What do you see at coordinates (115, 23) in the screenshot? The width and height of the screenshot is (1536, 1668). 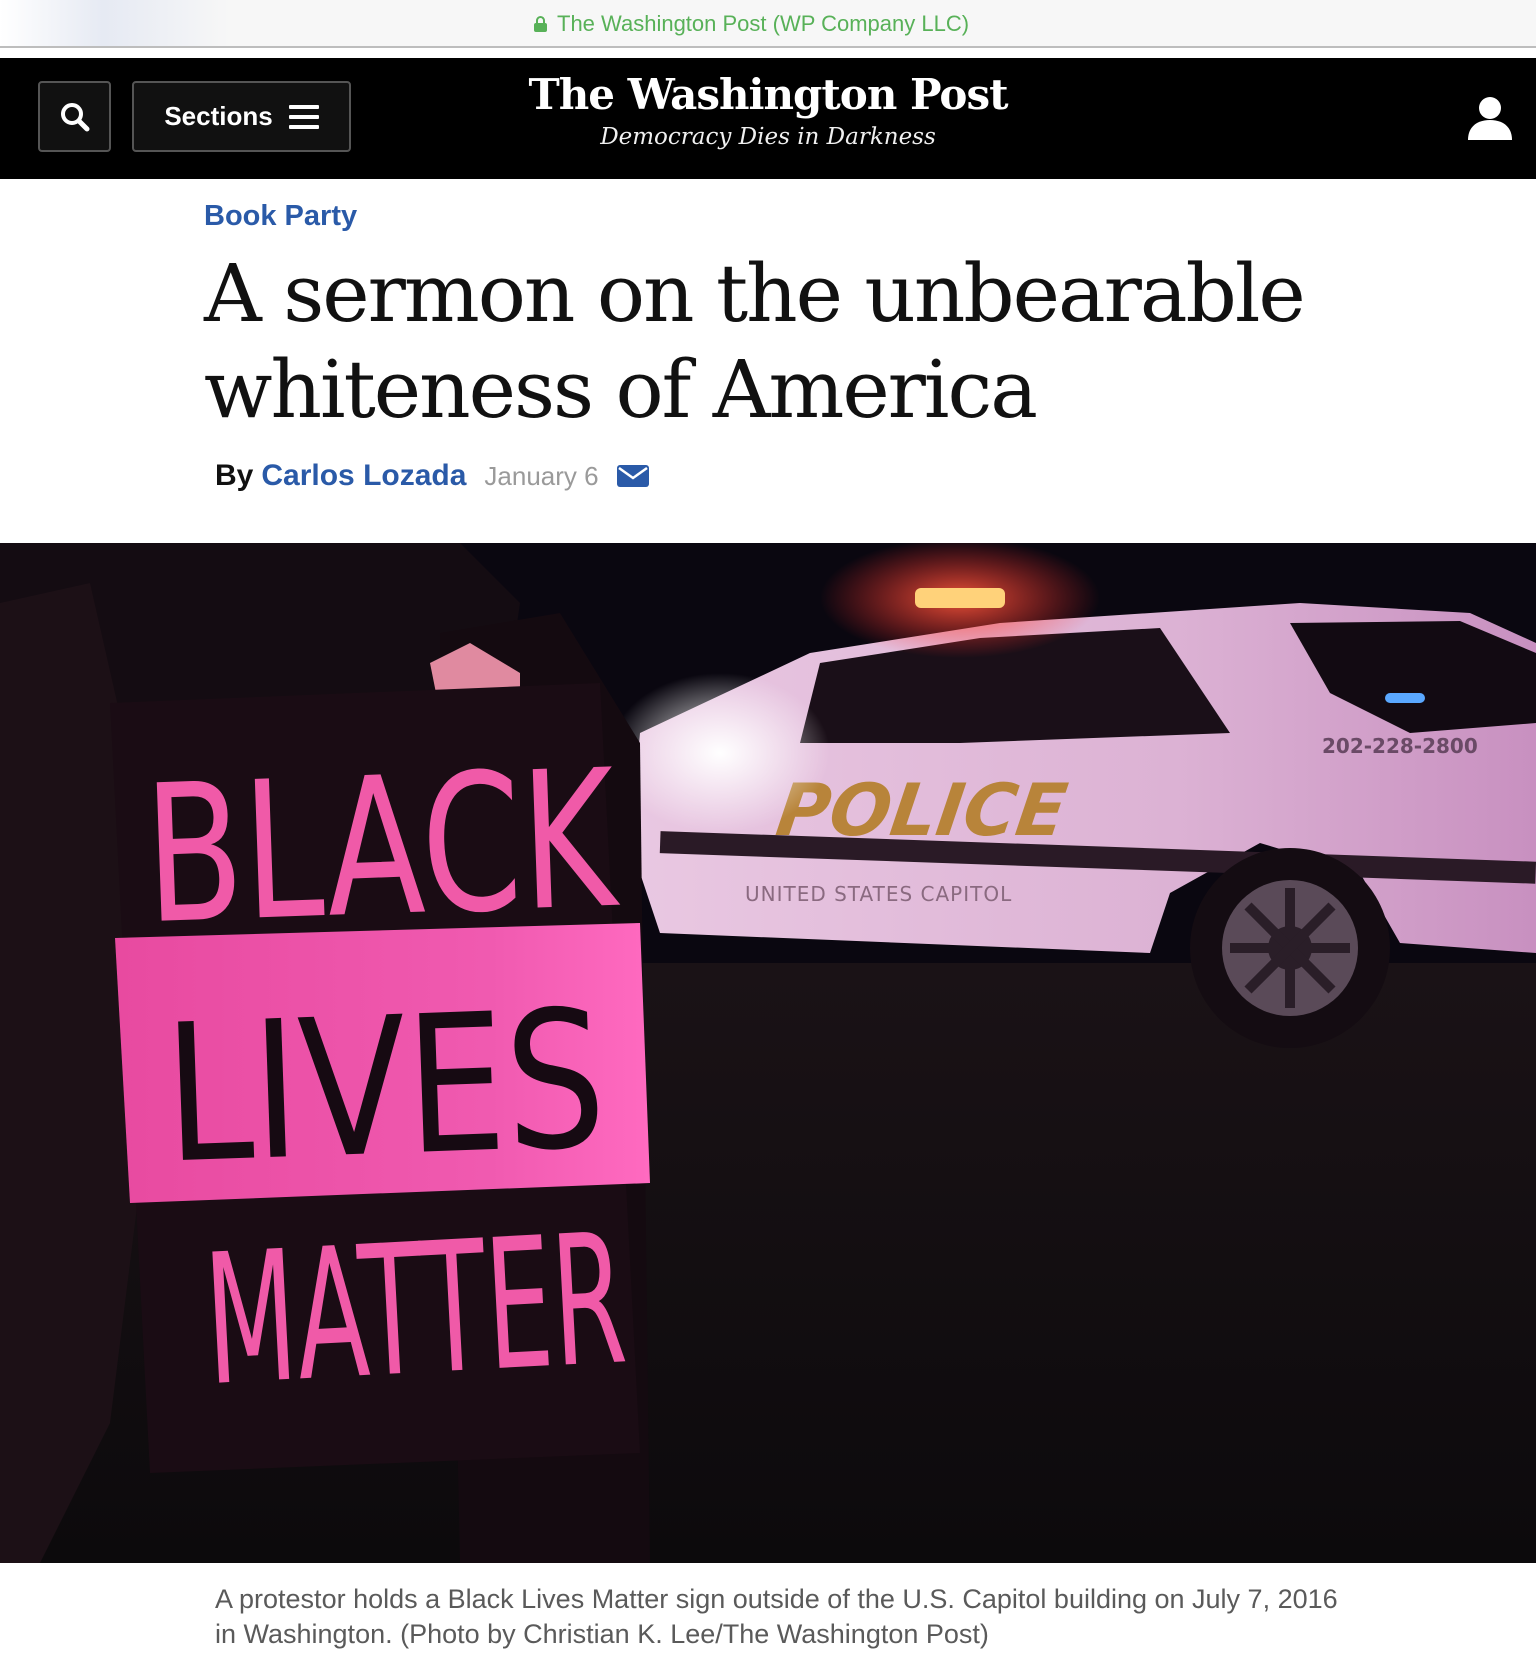 I see `url-bar-fade` at bounding box center [115, 23].